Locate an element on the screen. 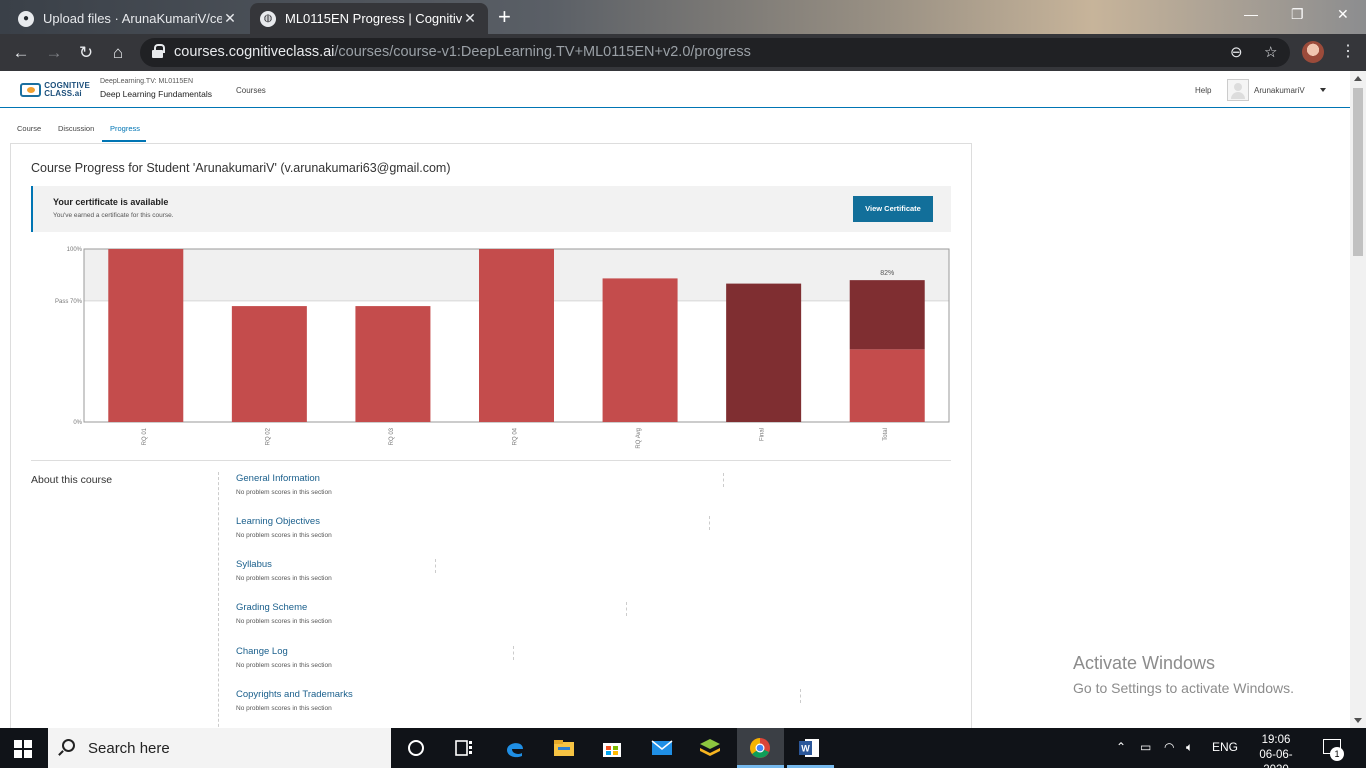 The height and width of the screenshot is (768, 1366). bluestacks-icon is located at coordinates (710, 748).